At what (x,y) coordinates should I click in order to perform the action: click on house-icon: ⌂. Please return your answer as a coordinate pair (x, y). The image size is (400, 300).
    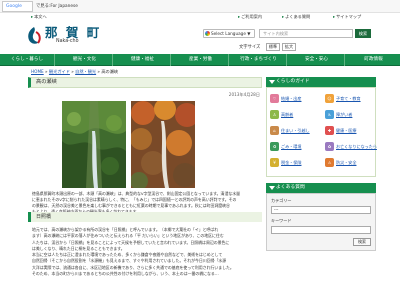
    Looking at the image, I should click on (274, 130).